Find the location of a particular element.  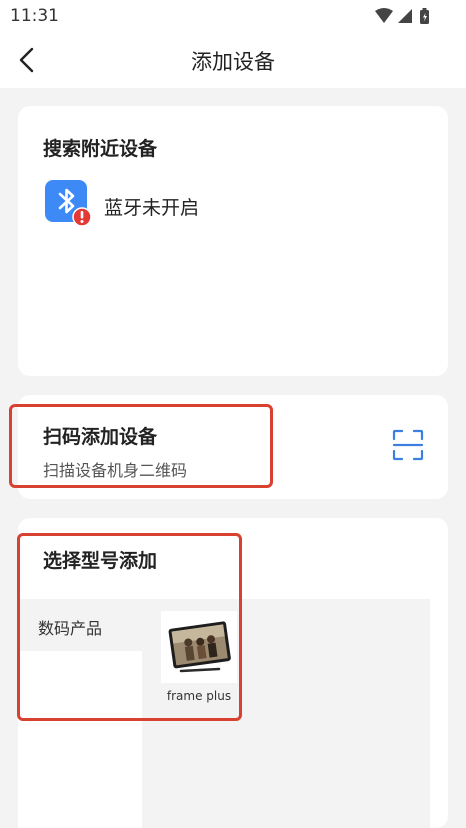

scan-qr-icon is located at coordinates (408, 445).